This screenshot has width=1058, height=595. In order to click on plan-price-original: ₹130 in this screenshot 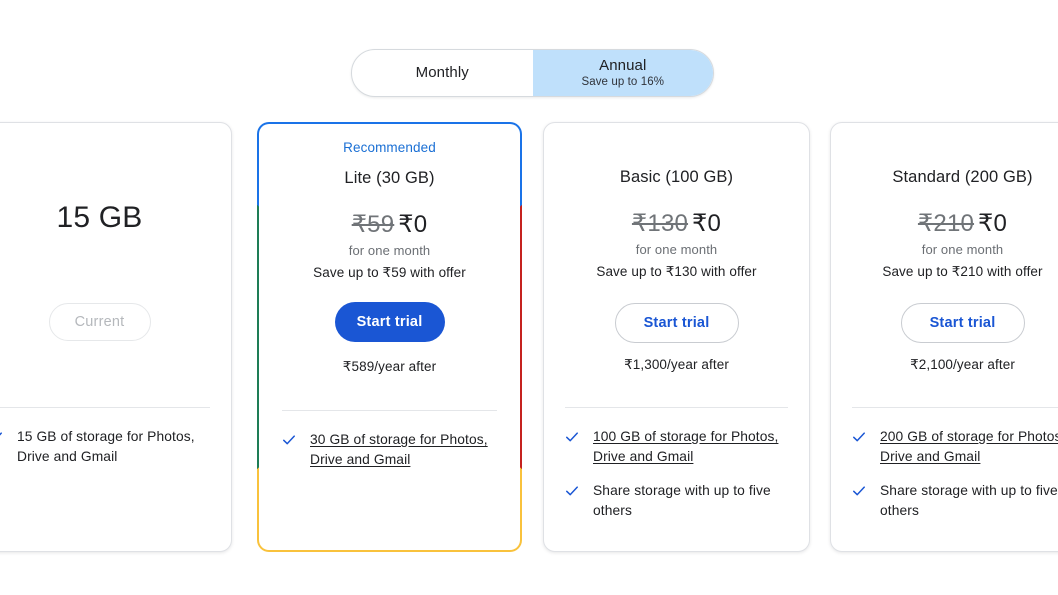, I will do `click(660, 223)`.